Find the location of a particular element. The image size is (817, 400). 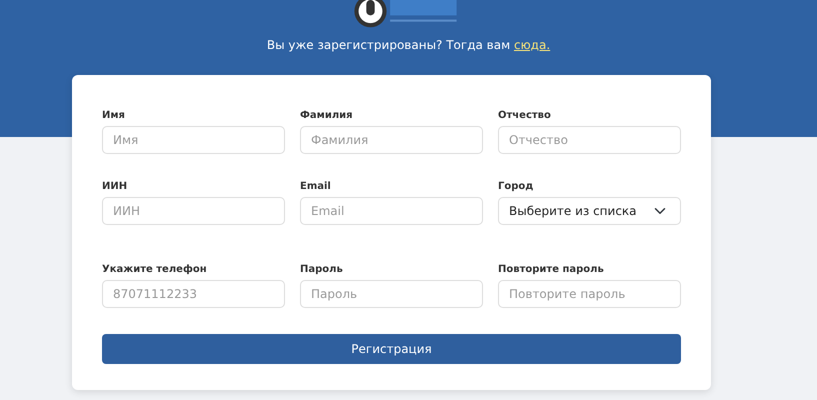

input-field: Отчество is located at coordinates (589, 140).